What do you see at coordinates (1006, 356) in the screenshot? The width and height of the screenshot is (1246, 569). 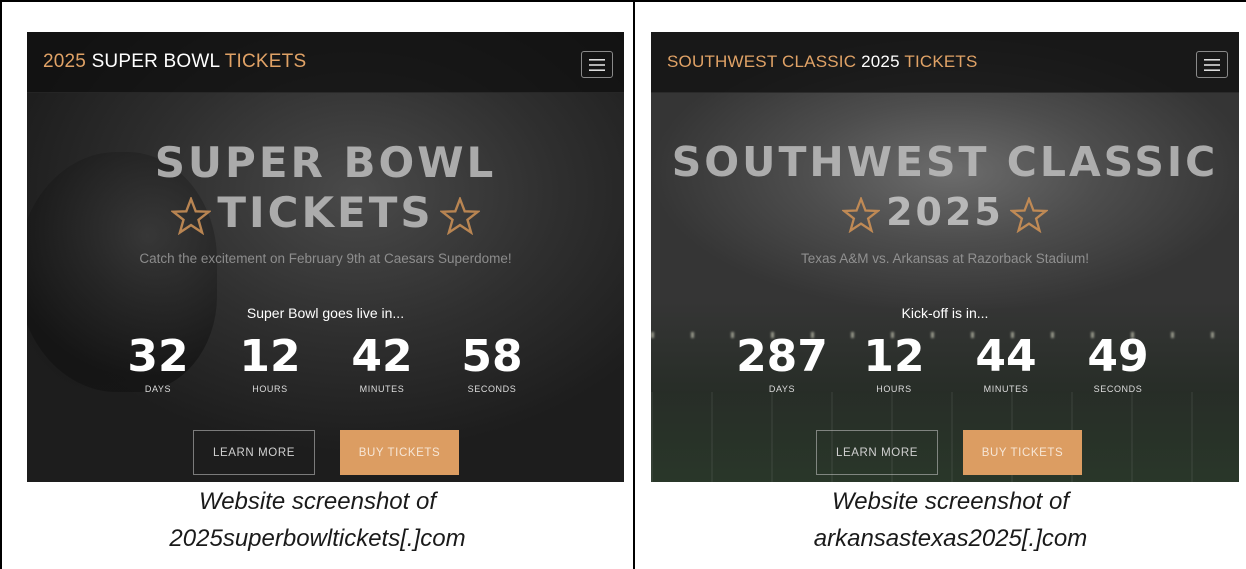 I see `countdown-value: 44` at bounding box center [1006, 356].